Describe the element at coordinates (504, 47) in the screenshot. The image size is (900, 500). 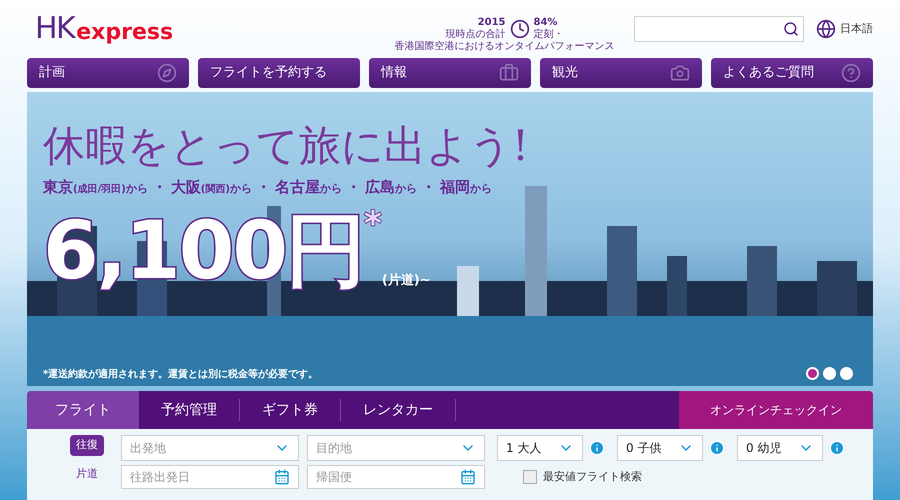
I see `stats-caption: 香港国際空港におけるオンタイムパフォーマンス` at that location.